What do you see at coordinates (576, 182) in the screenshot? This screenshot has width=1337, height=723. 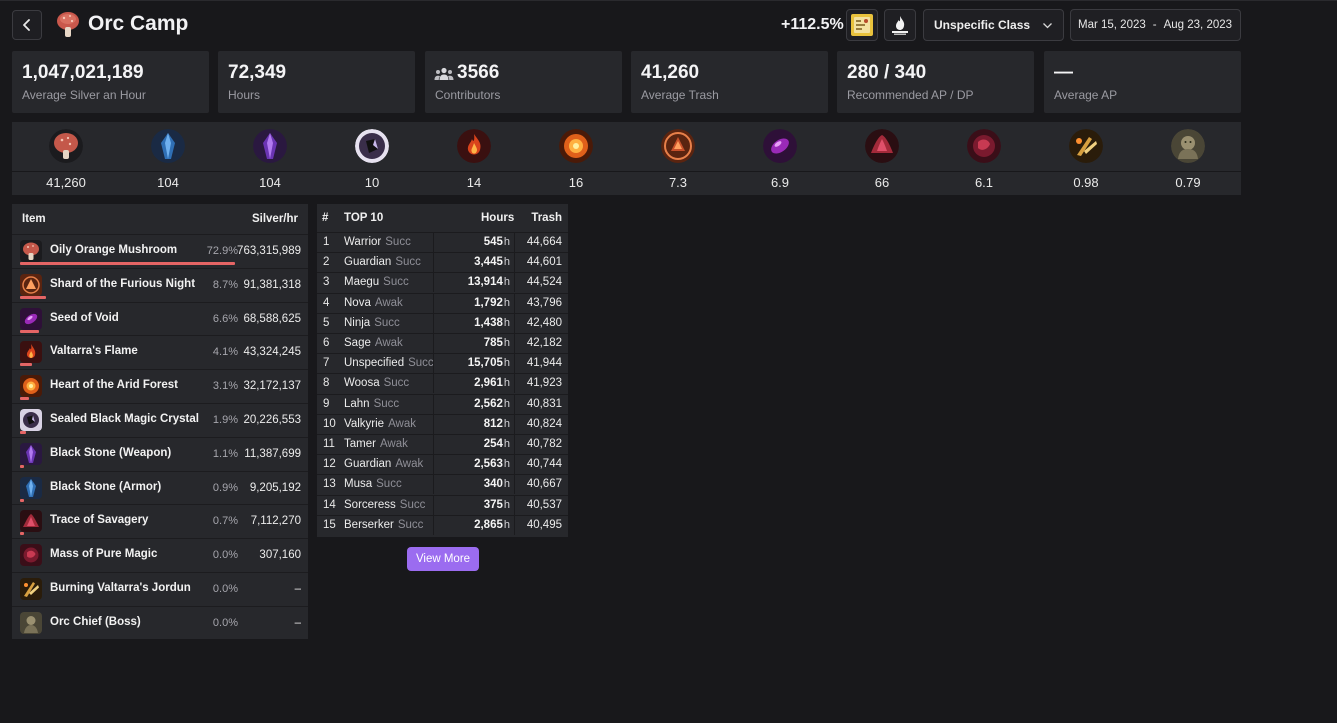 I see `drop-value: 16` at bounding box center [576, 182].